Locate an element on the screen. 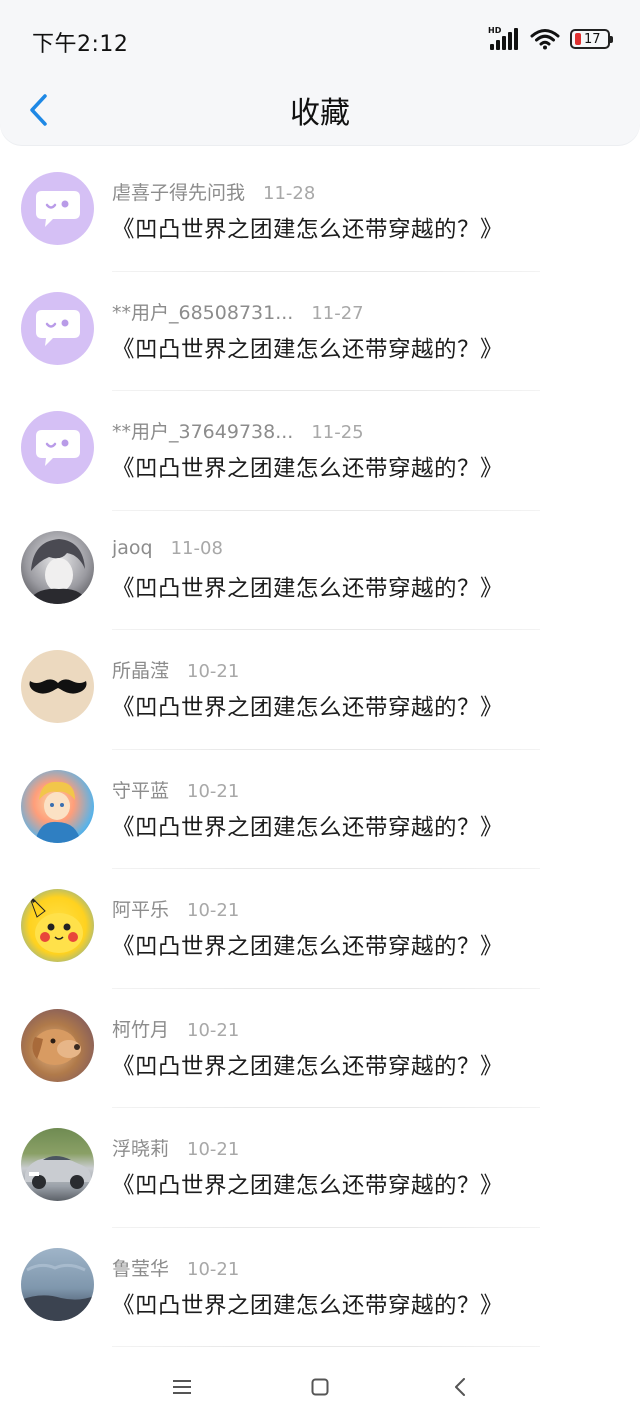  top-bar: 下午2:12 HD 17 收藏 is located at coordinates (320, 72).